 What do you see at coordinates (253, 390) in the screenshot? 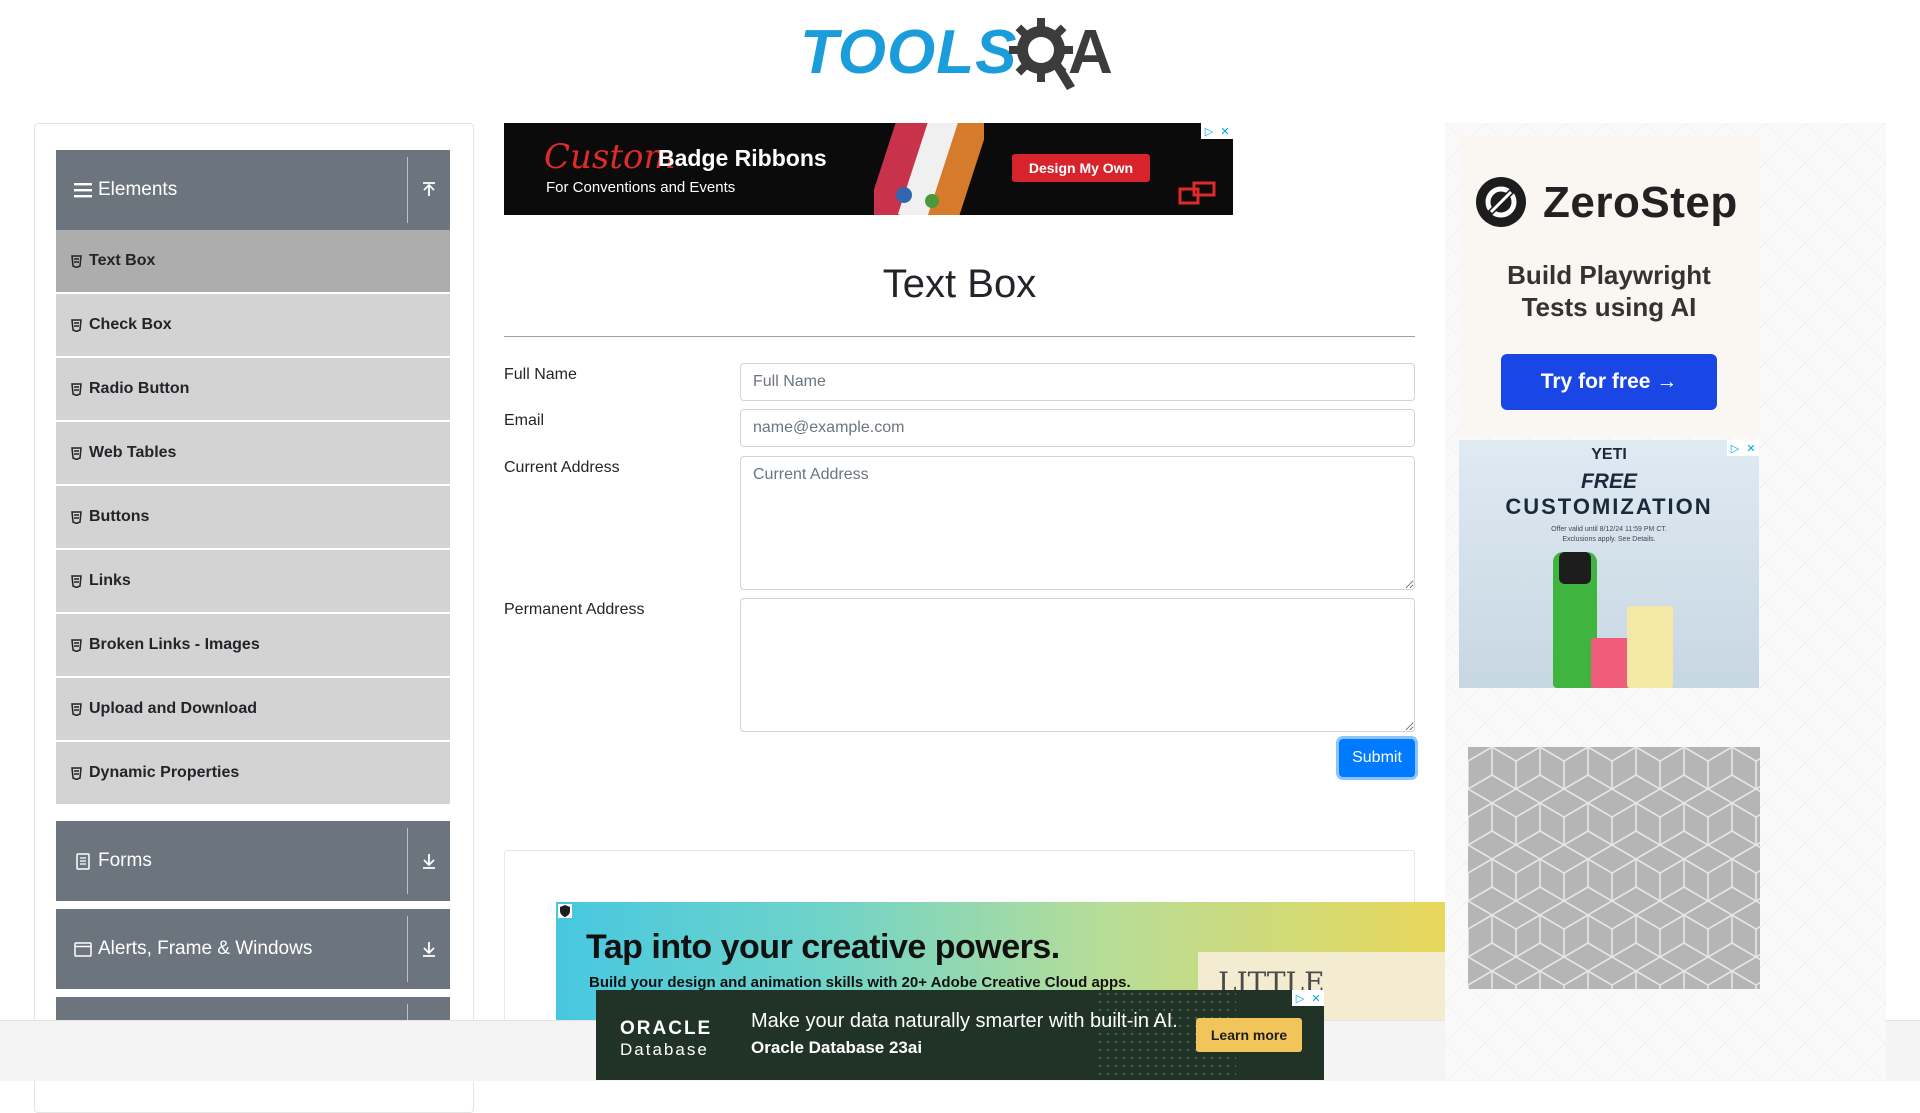
I see `menu-item-radio-button: Radio Button` at bounding box center [253, 390].